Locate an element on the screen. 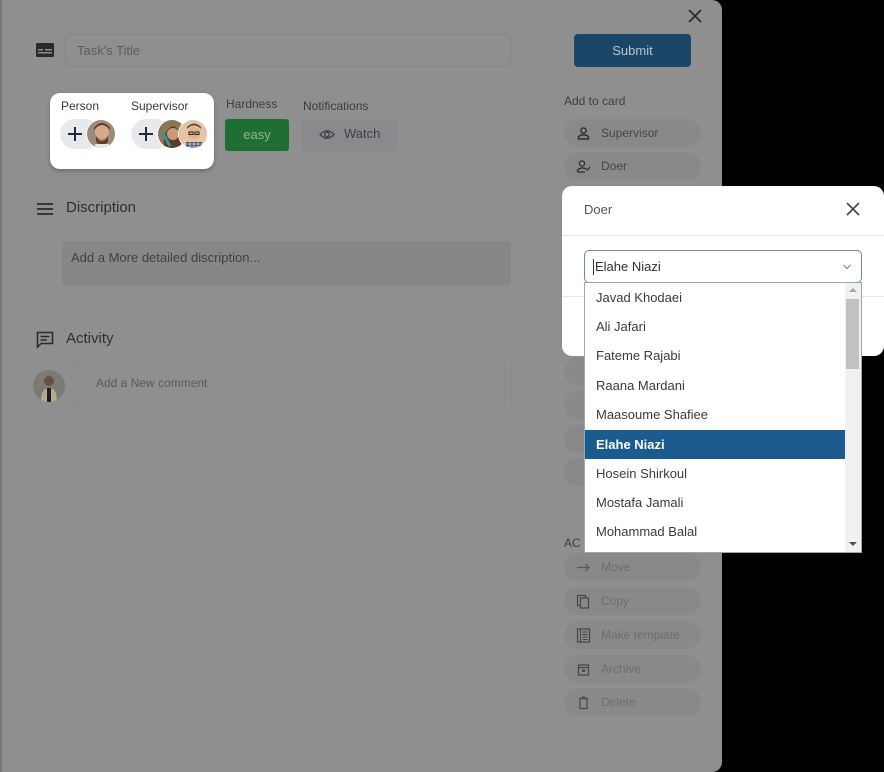 The height and width of the screenshot is (772, 884). doer-select: Elahe Niazi is located at coordinates (723, 266).